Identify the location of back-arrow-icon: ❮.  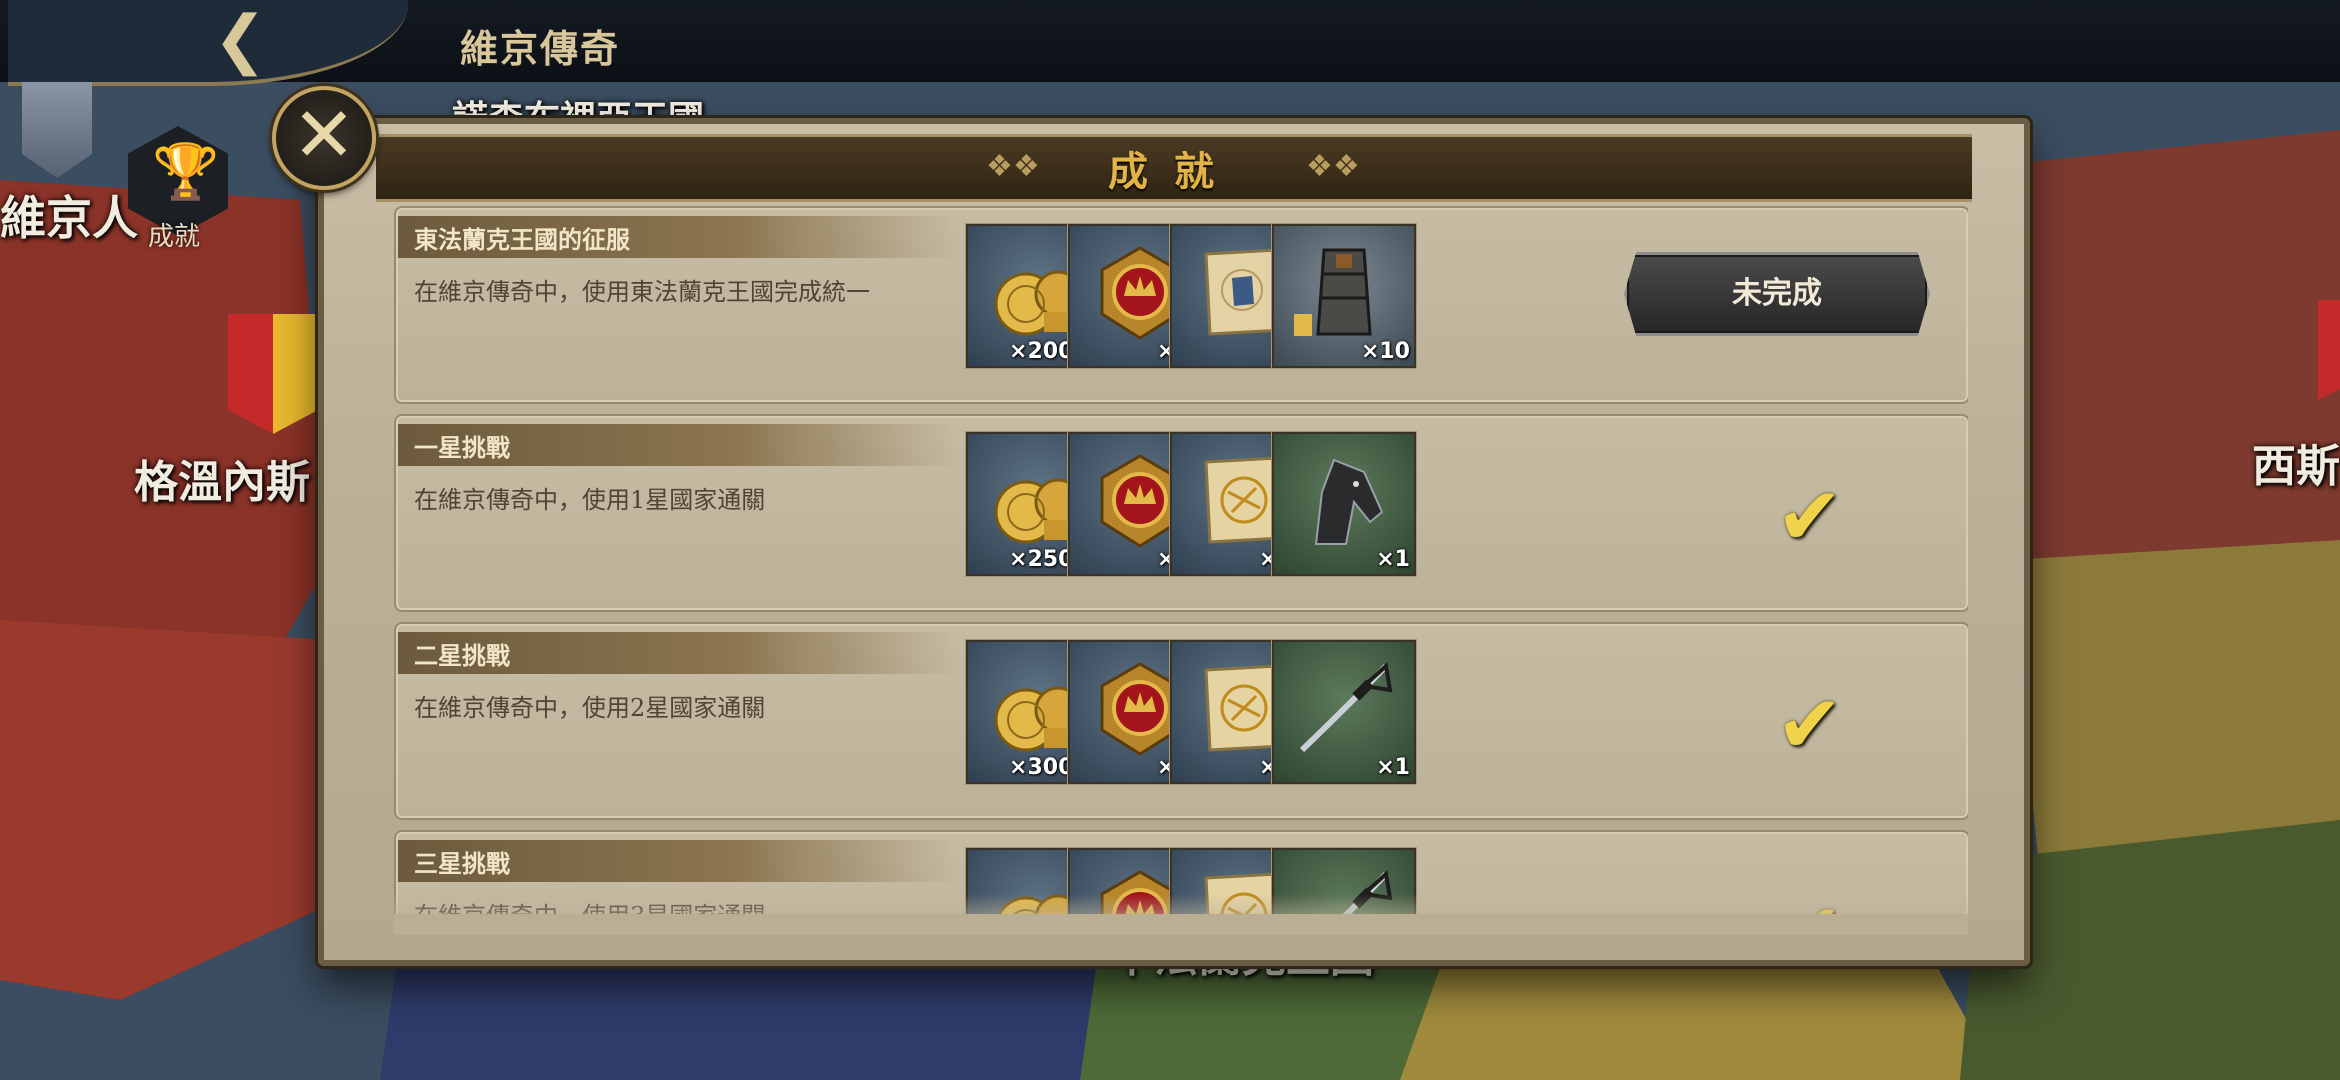
(240, 40).